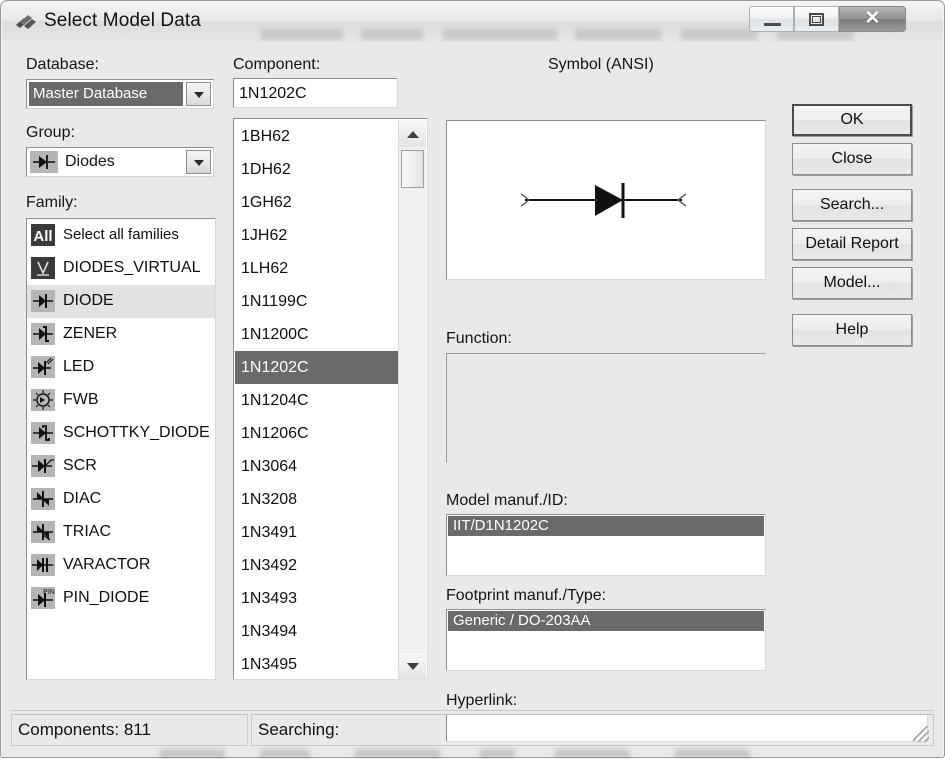 The height and width of the screenshot is (759, 945). I want to click on component-item: 1N1204C, so click(317, 400).